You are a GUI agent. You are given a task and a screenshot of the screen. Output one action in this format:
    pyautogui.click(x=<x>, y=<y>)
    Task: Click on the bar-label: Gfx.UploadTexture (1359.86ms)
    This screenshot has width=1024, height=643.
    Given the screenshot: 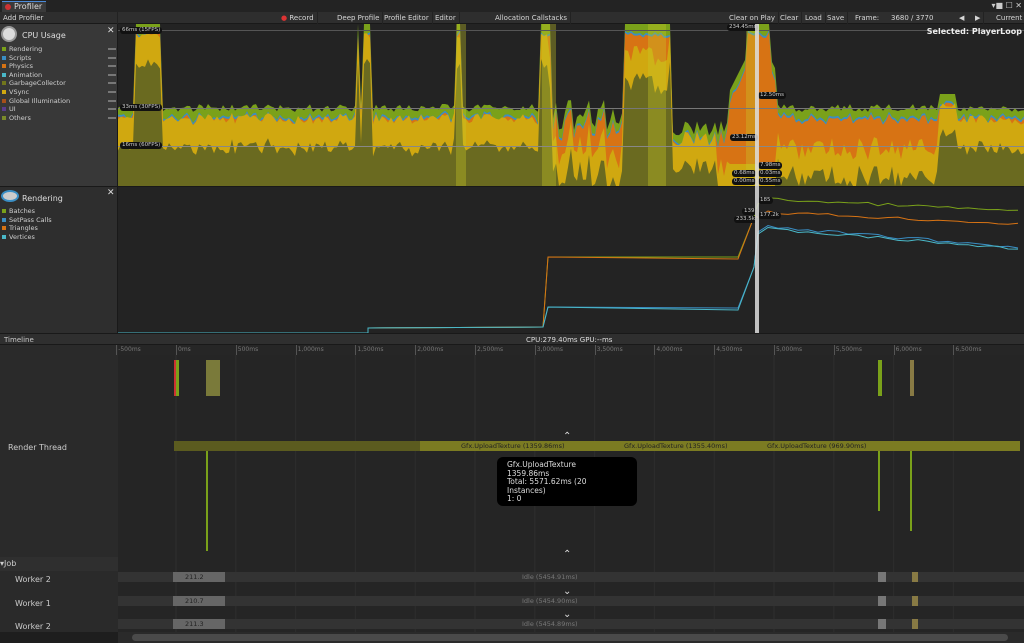 What is the action you would take?
    pyautogui.click(x=513, y=446)
    